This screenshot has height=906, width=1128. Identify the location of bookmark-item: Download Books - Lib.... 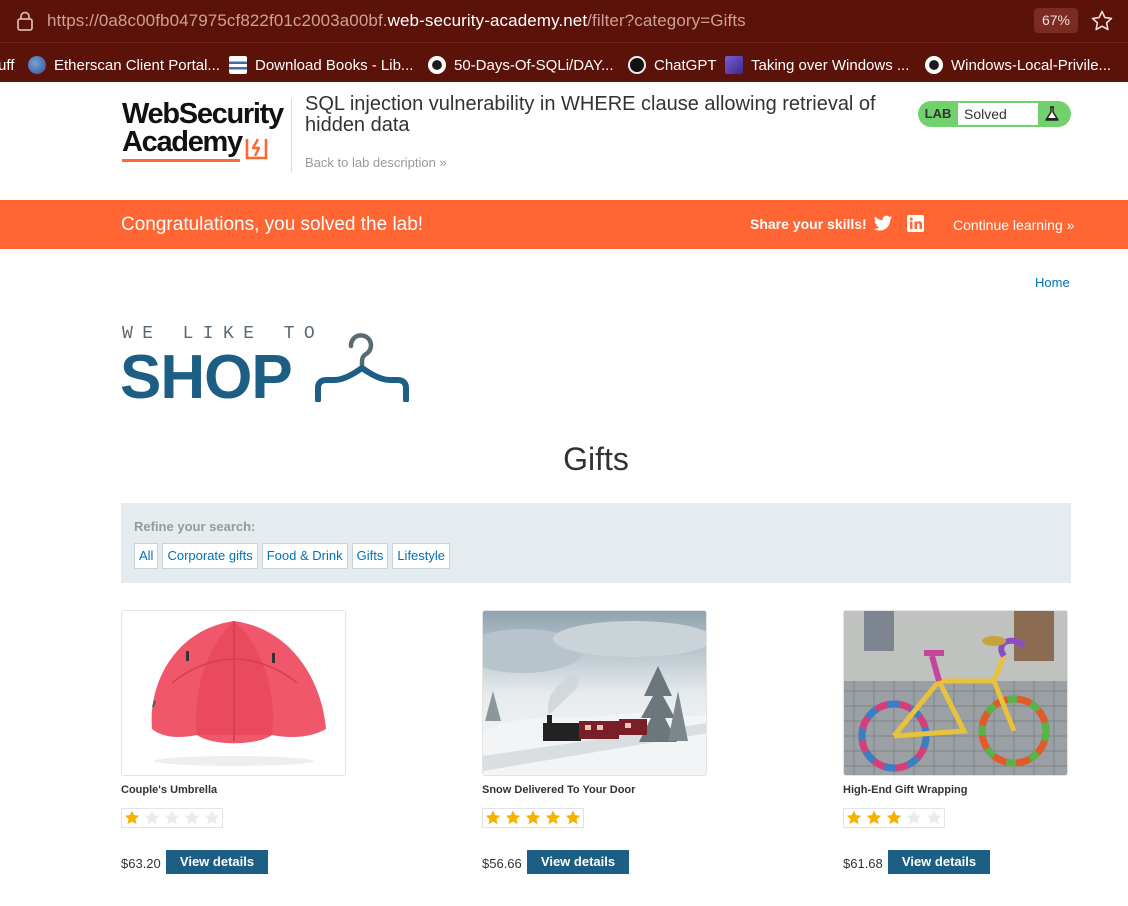
(321, 65).